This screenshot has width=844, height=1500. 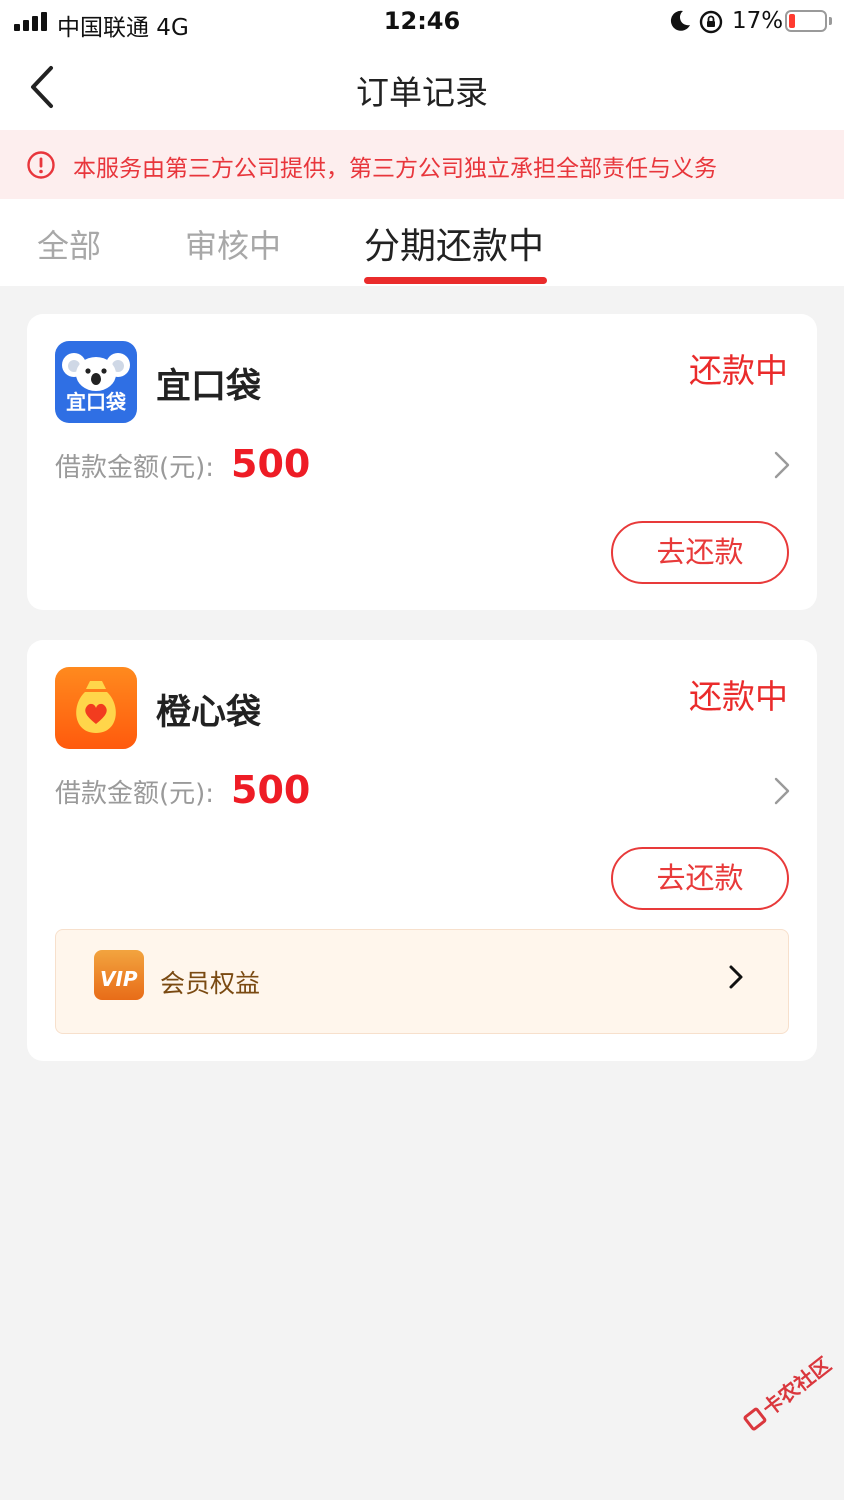 I want to click on yikoudai-logo: 宜口袋, so click(x=96, y=382).